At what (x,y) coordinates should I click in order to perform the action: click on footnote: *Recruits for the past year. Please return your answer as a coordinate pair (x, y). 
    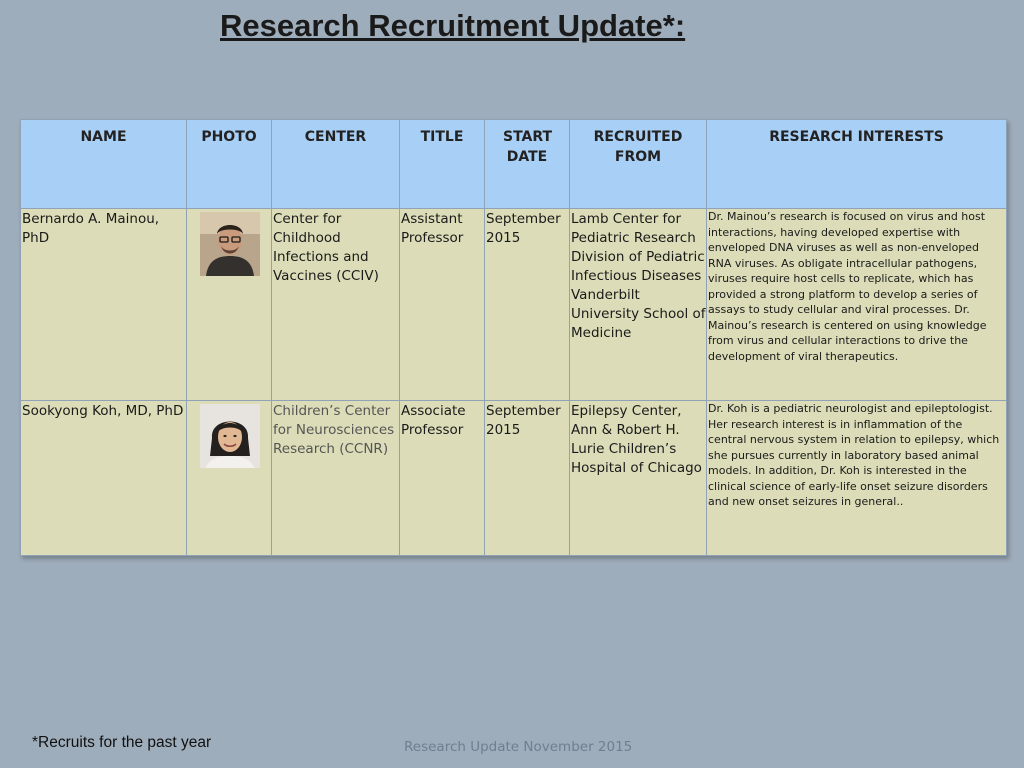
    Looking at the image, I should click on (122, 742).